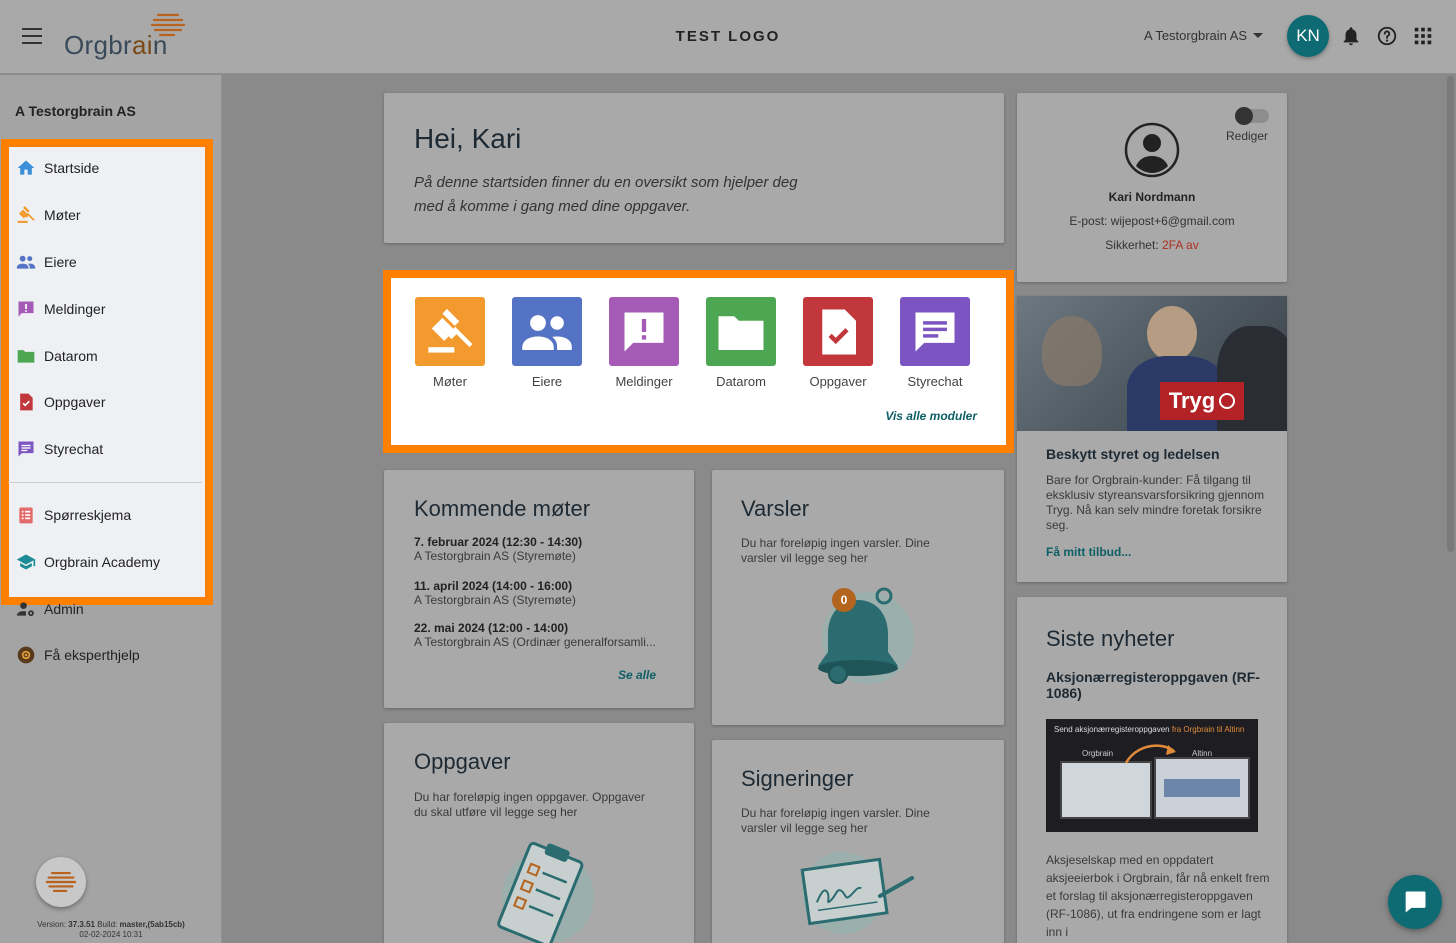 The image size is (1456, 943). What do you see at coordinates (75, 111) in the screenshot?
I see `sidebar-company-name: A Testorgbrain AS` at bounding box center [75, 111].